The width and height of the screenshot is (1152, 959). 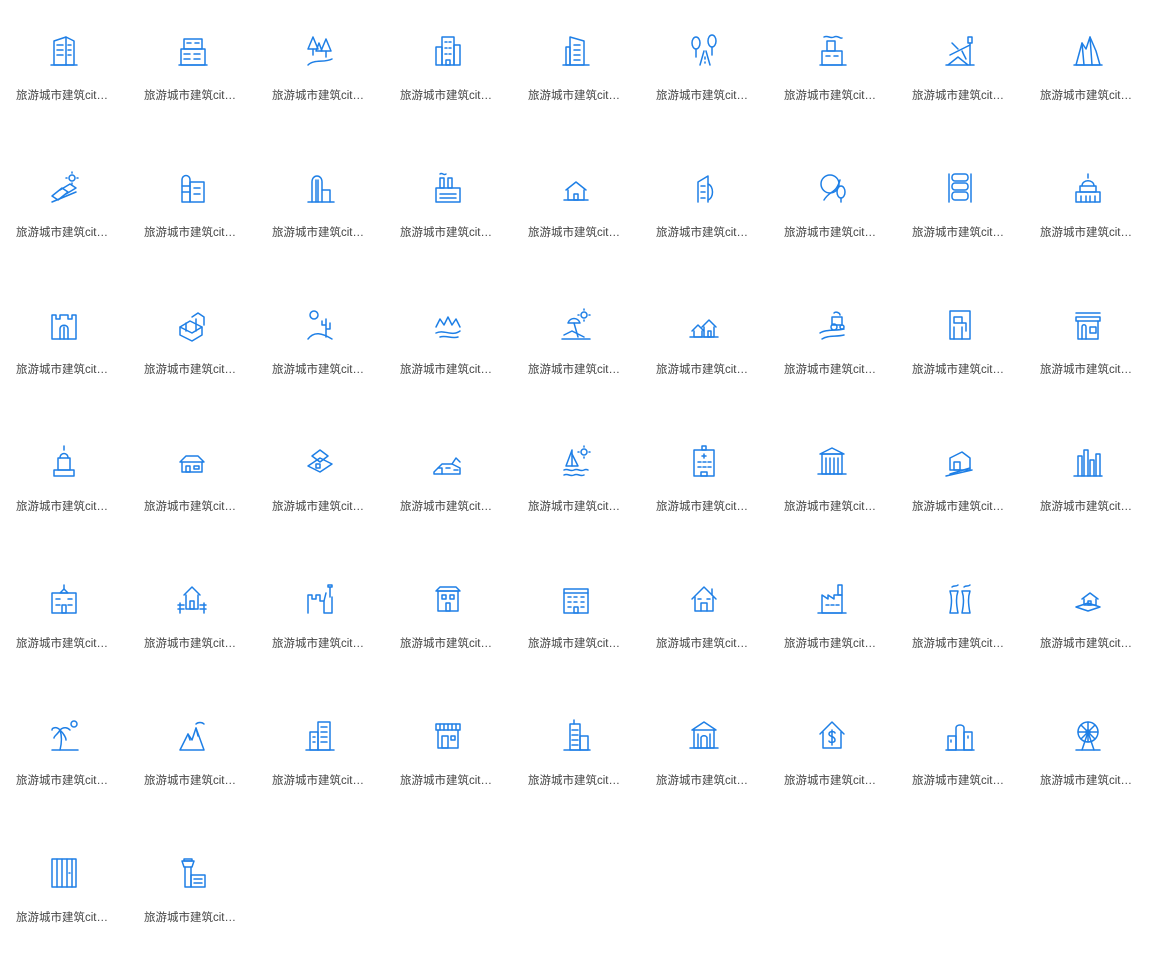 I want to click on island-house-icon, so click(x=1088, y=599).